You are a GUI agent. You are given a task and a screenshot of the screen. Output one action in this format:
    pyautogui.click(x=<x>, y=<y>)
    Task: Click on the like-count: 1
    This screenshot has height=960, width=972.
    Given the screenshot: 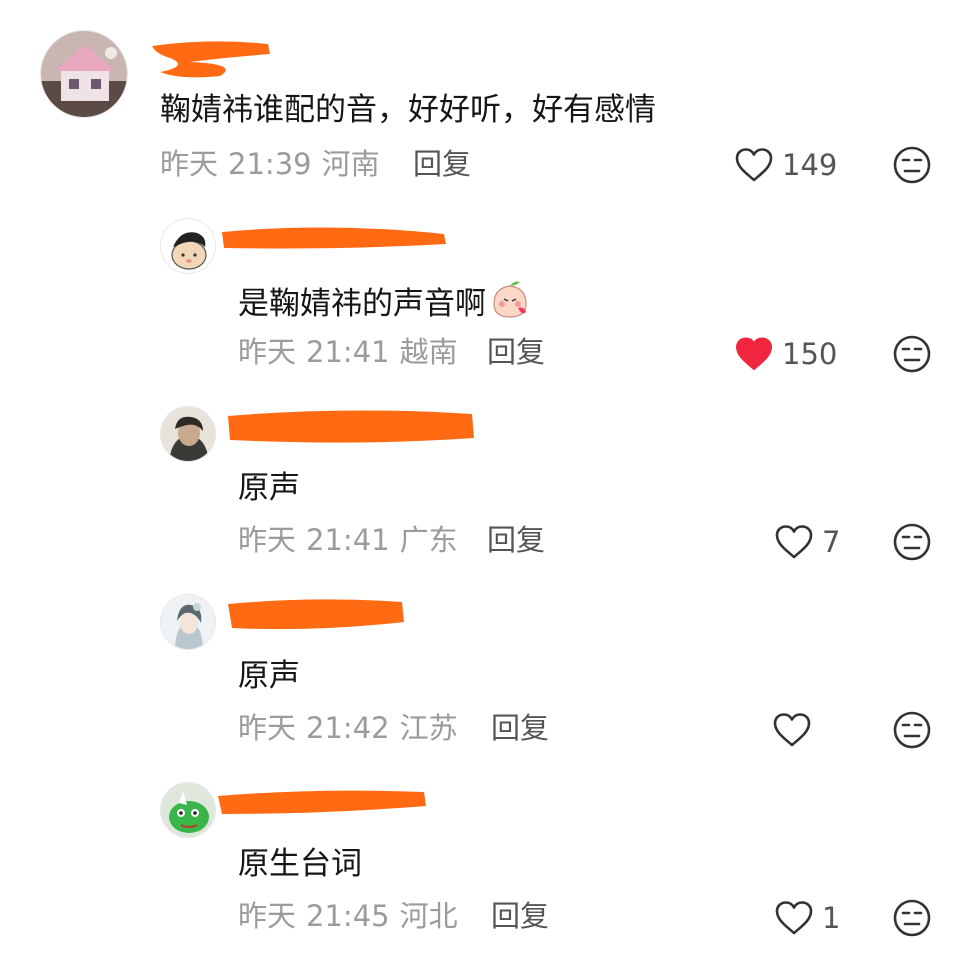 What is the action you would take?
    pyautogui.click(x=831, y=918)
    